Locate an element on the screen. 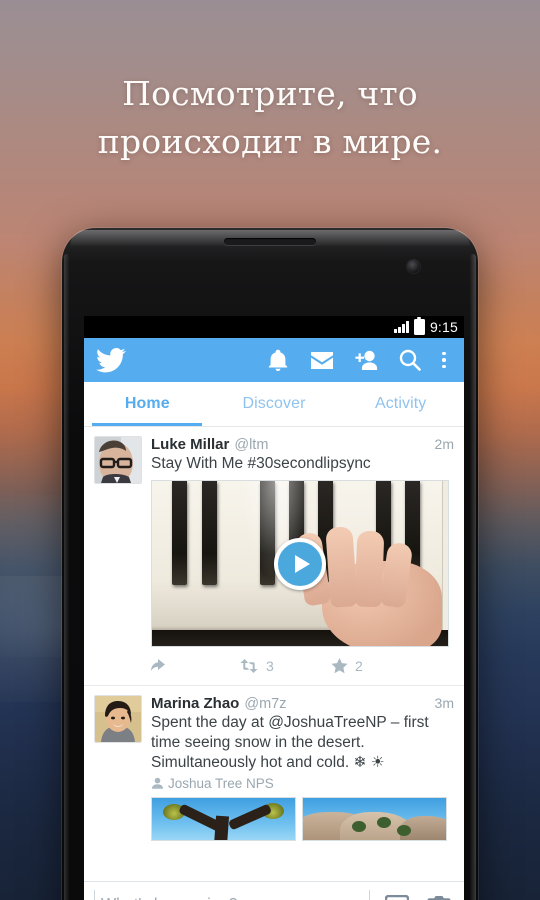 The width and height of the screenshot is (540, 900). tweet-photo-desert-rocks is located at coordinates (374, 819).